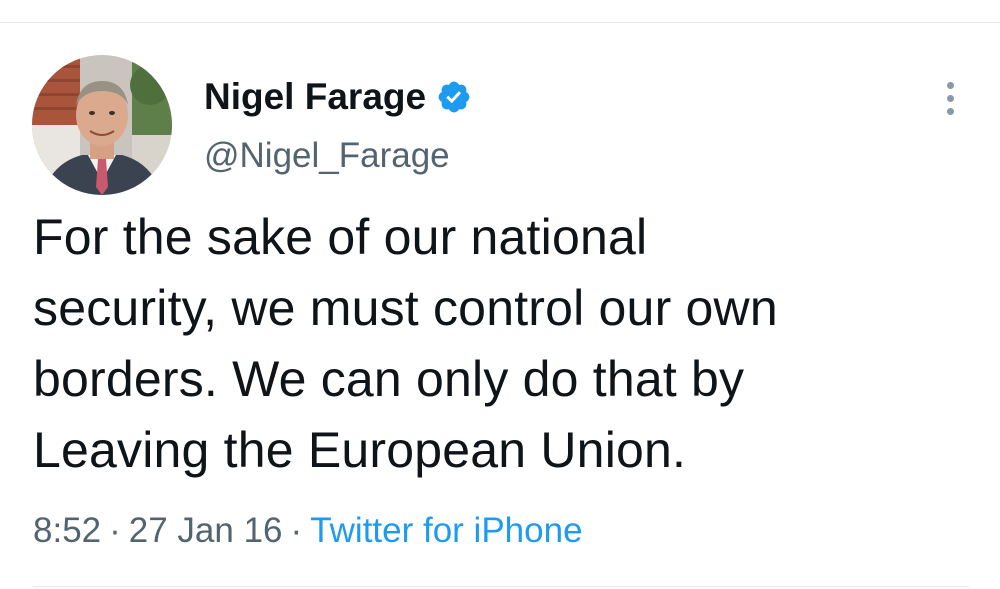 The height and width of the screenshot is (589, 1000). I want to click on tweet-metadata: 8:52 · 27 Jan 16 · Twitter for iPhone, so click(308, 531).